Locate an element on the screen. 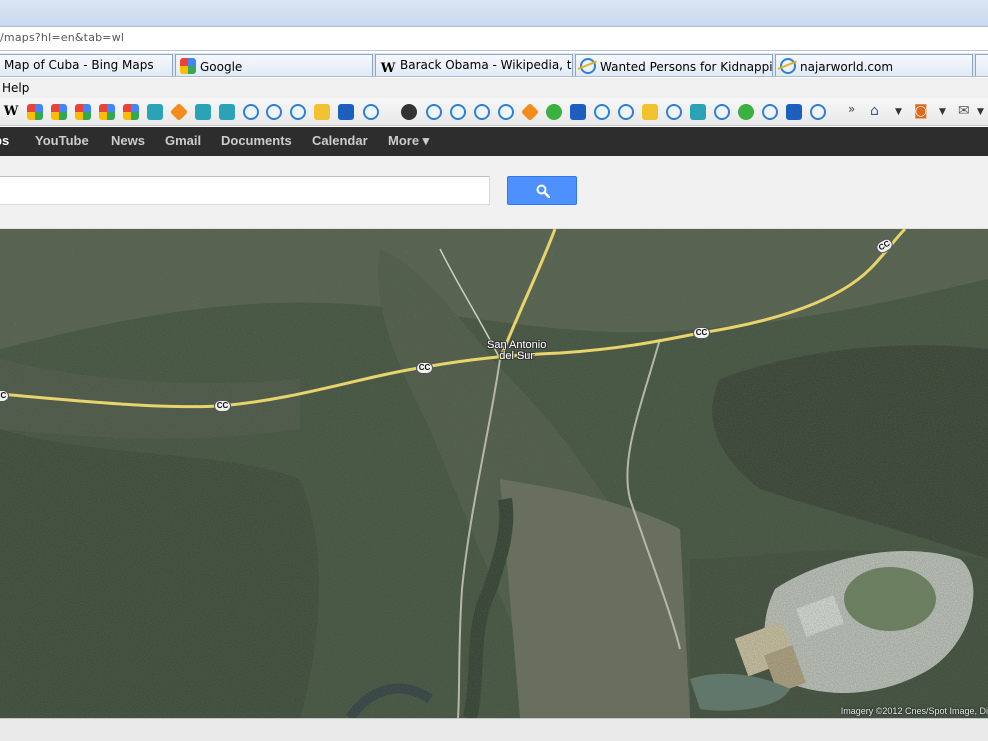 The image size is (988, 741). nav-maps: ps is located at coordinates (4, 140).